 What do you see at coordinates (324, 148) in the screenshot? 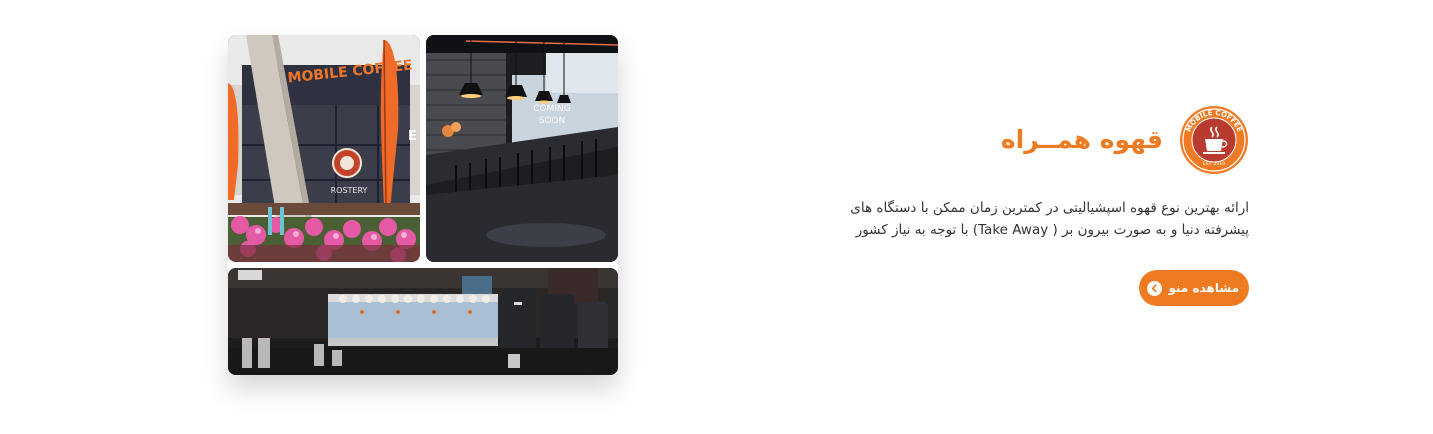
I see `storefront-photo: MOBILE COFFEE ROSTERY E` at bounding box center [324, 148].